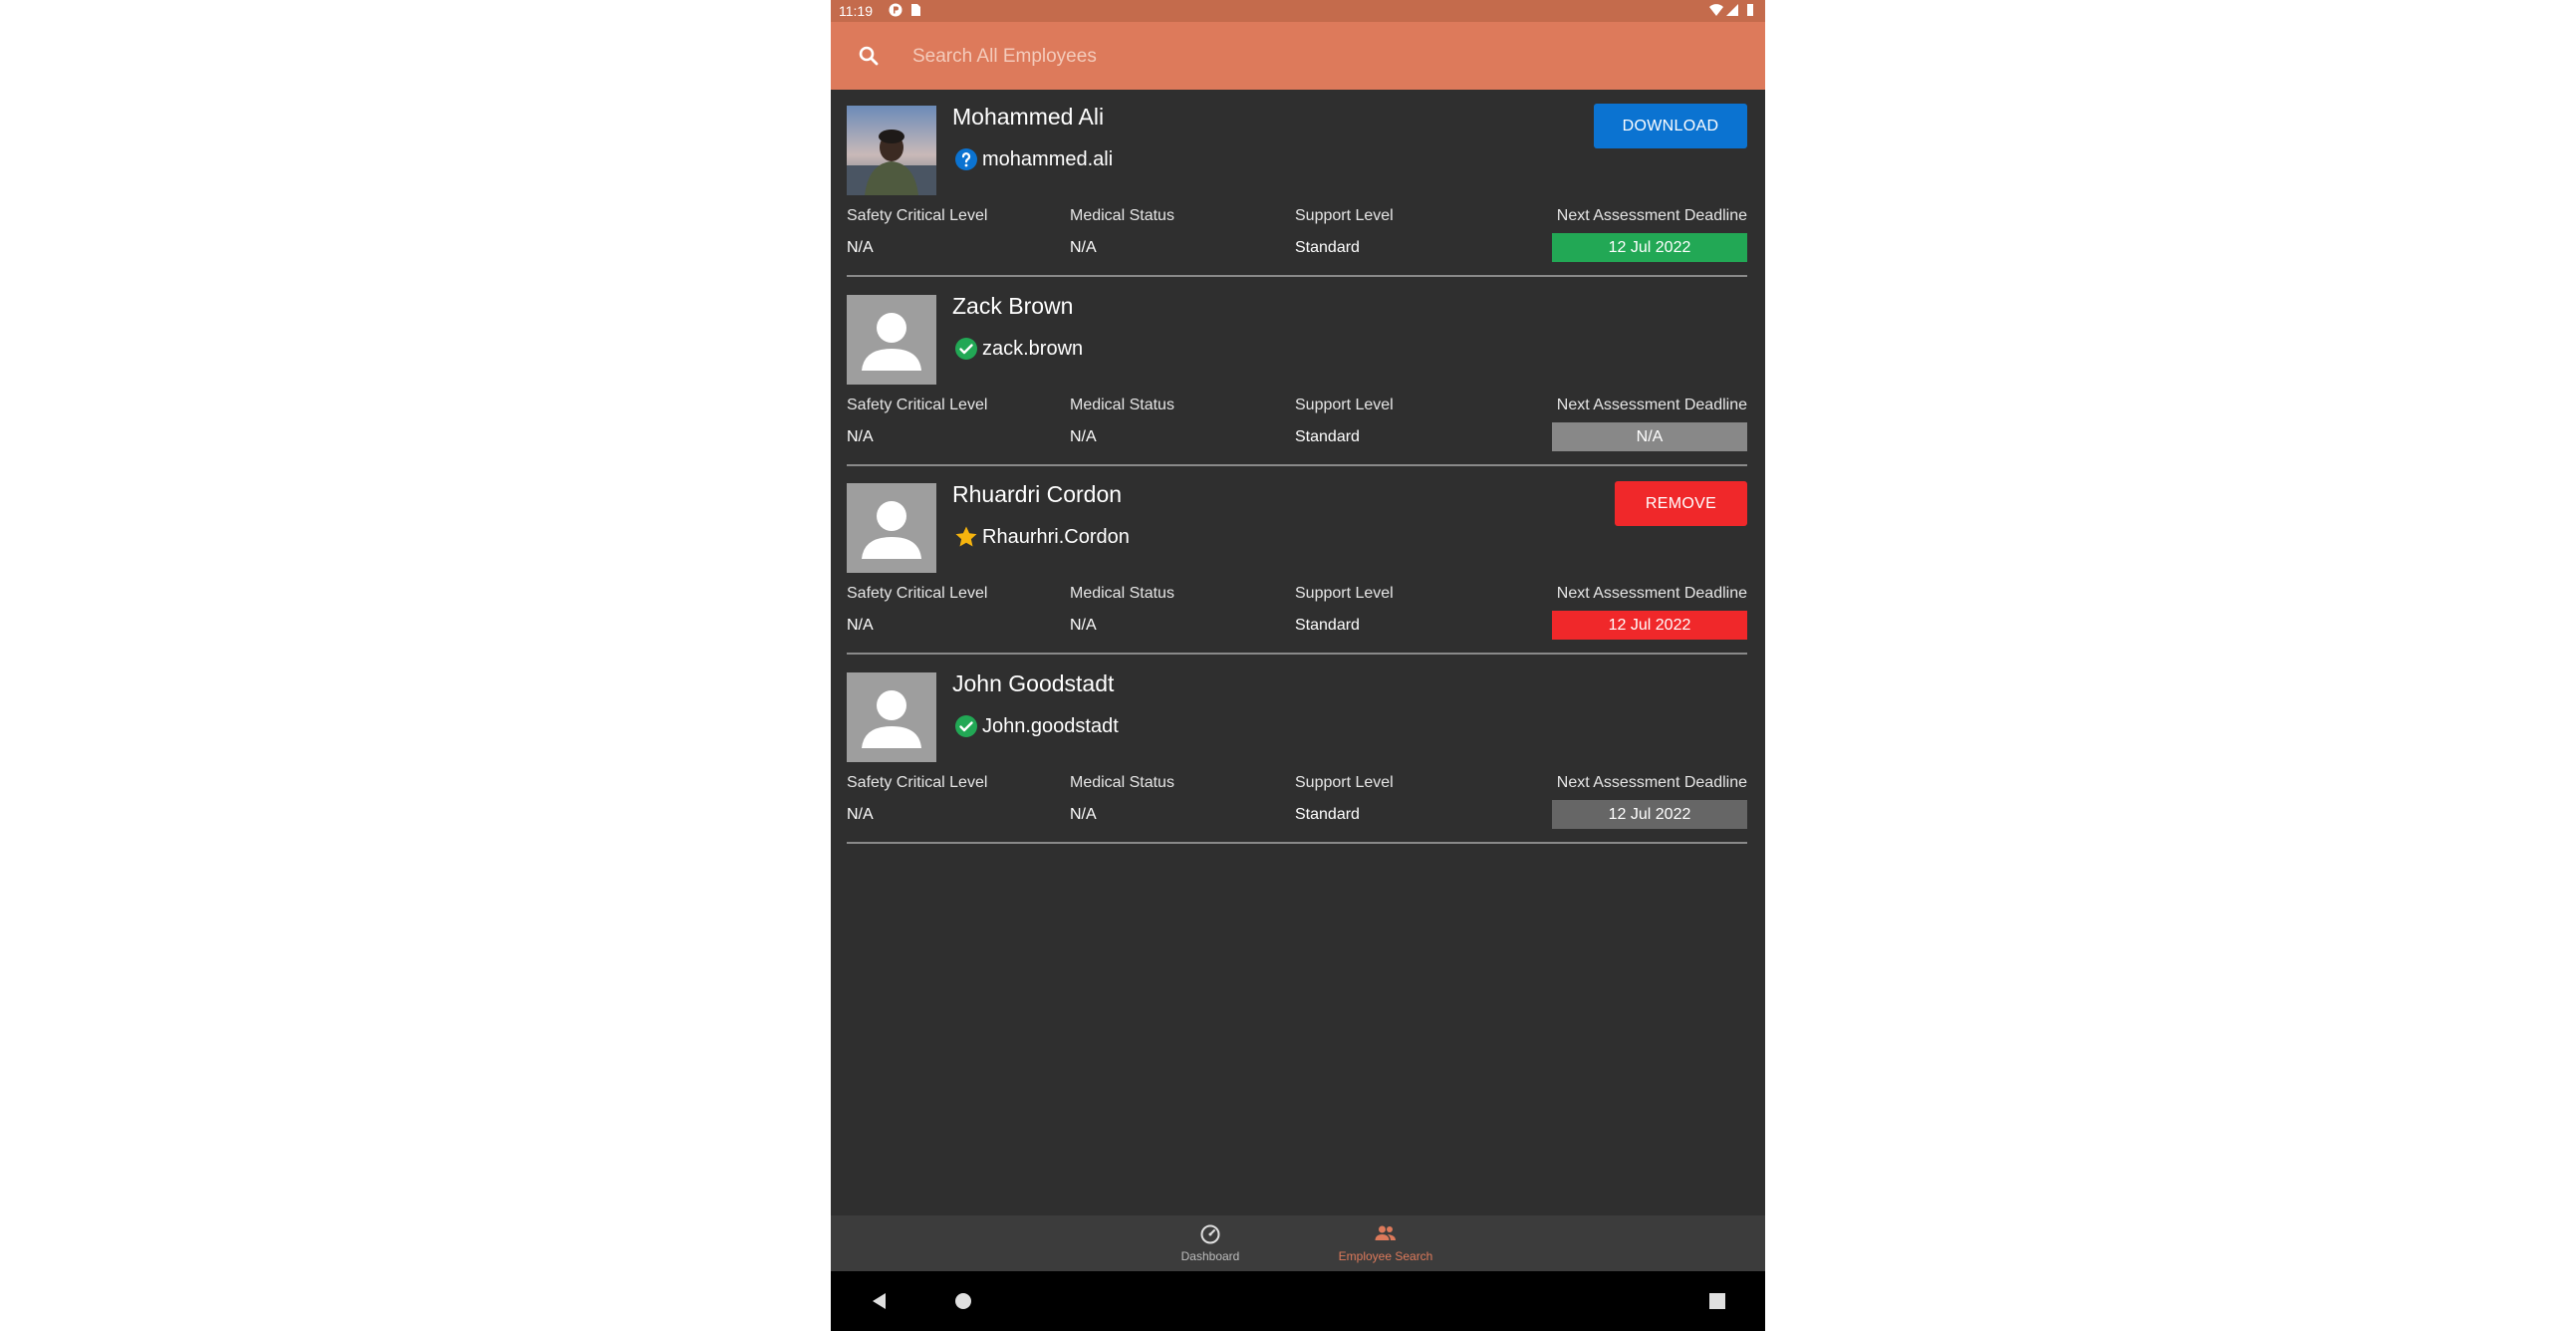 Image resolution: width=2576 pixels, height=1331 pixels. I want to click on nav-item-dashboard: Dashboard, so click(1210, 1244).